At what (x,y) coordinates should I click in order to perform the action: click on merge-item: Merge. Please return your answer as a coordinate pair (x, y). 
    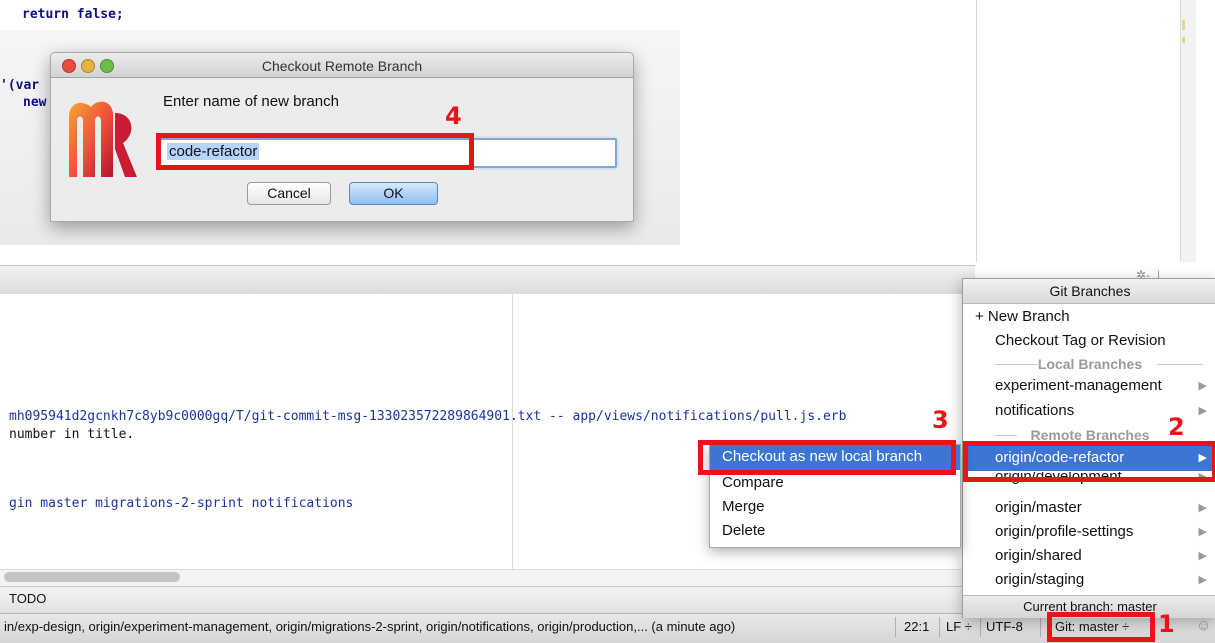
    Looking at the image, I should click on (743, 506).